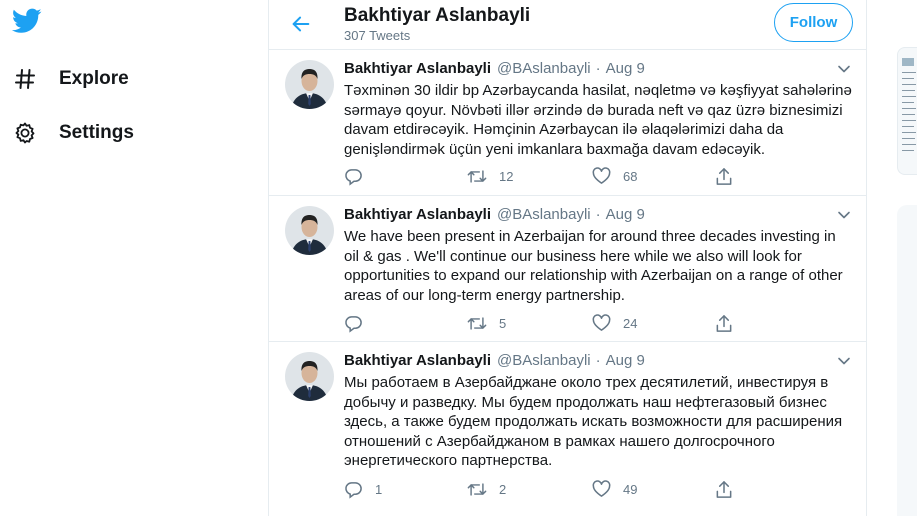  Describe the element at coordinates (377, 35) in the screenshot. I see `tweet-count: 307 Tweets` at that location.